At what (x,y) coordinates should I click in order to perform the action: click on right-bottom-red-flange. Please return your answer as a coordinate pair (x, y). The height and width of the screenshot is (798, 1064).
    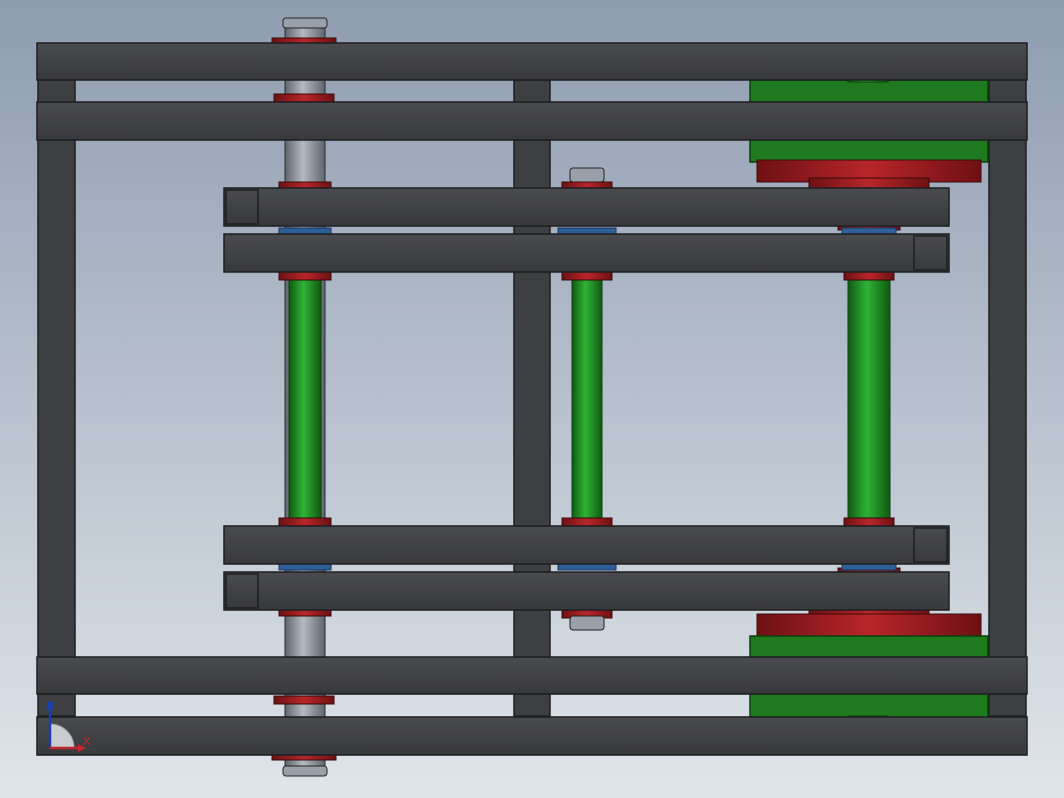
    Looking at the image, I should click on (869, 625).